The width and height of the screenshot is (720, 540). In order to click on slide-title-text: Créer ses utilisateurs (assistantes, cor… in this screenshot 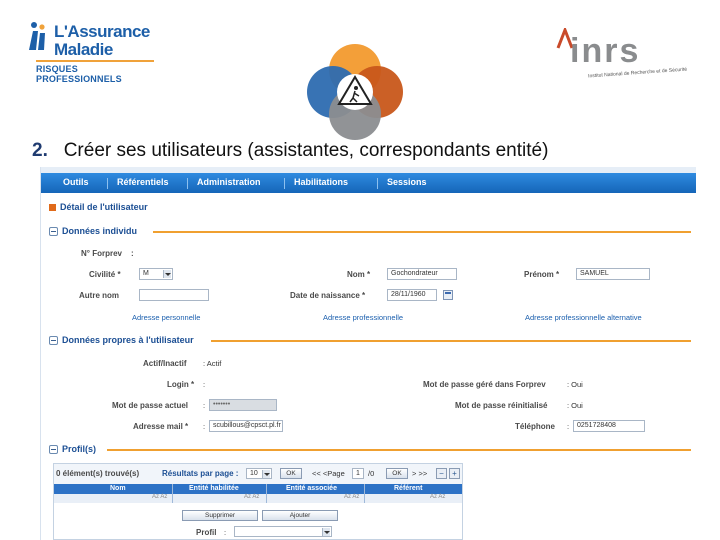, I will do `click(306, 150)`.